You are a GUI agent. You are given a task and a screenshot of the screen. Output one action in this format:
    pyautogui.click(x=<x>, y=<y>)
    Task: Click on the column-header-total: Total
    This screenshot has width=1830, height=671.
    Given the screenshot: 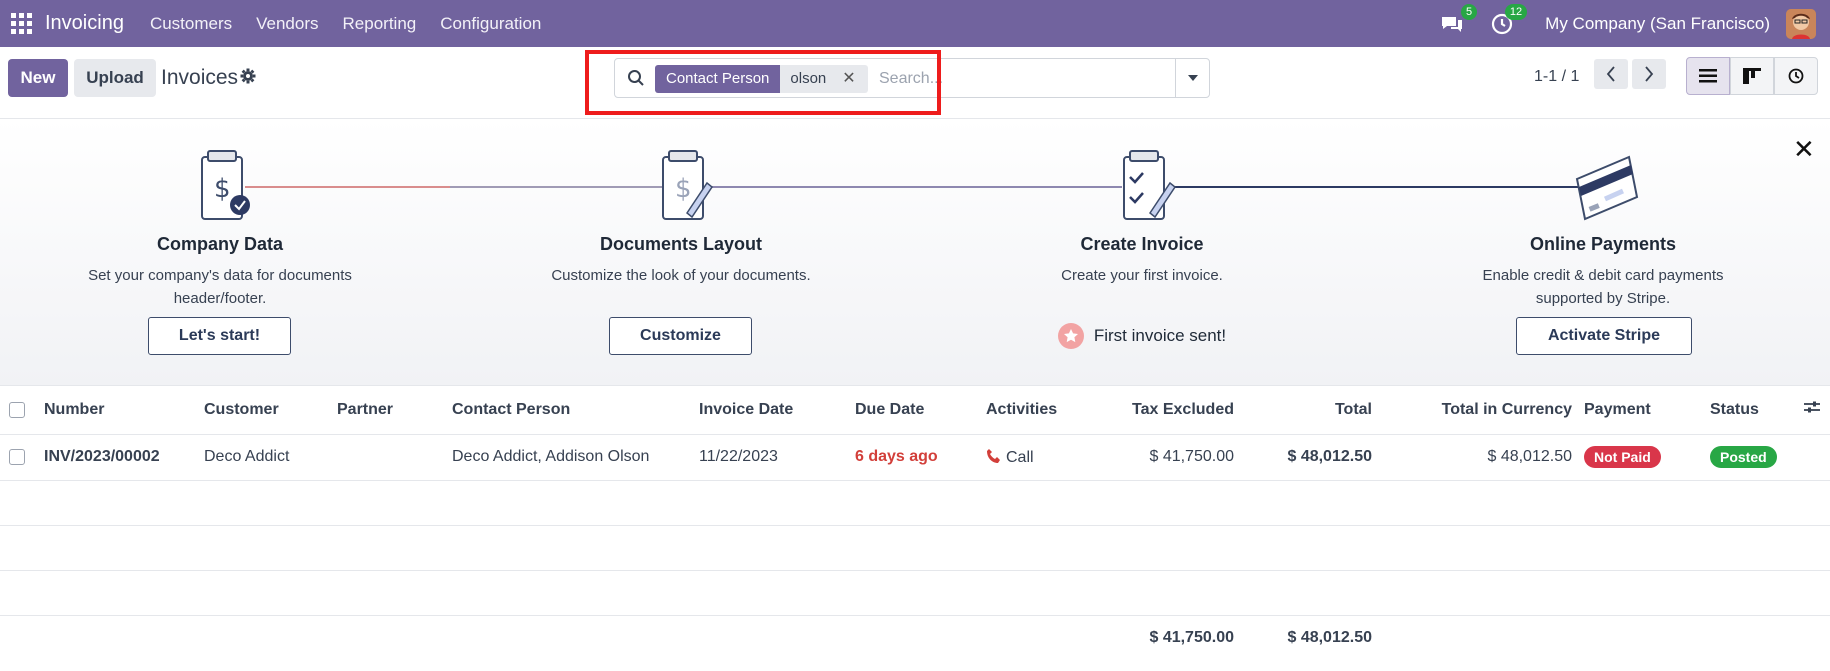 What is the action you would take?
    pyautogui.click(x=1309, y=410)
    